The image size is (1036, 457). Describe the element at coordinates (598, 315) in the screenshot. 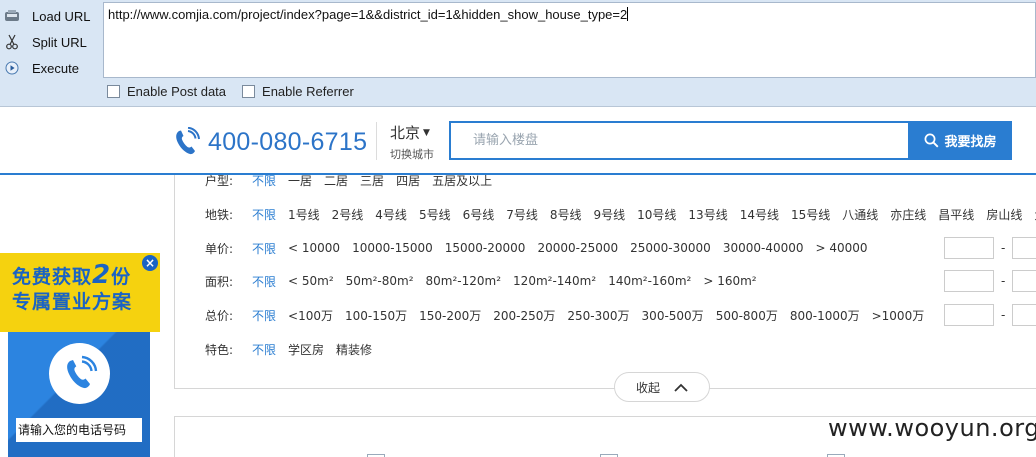

I see `filter-option: 250-300万` at that location.